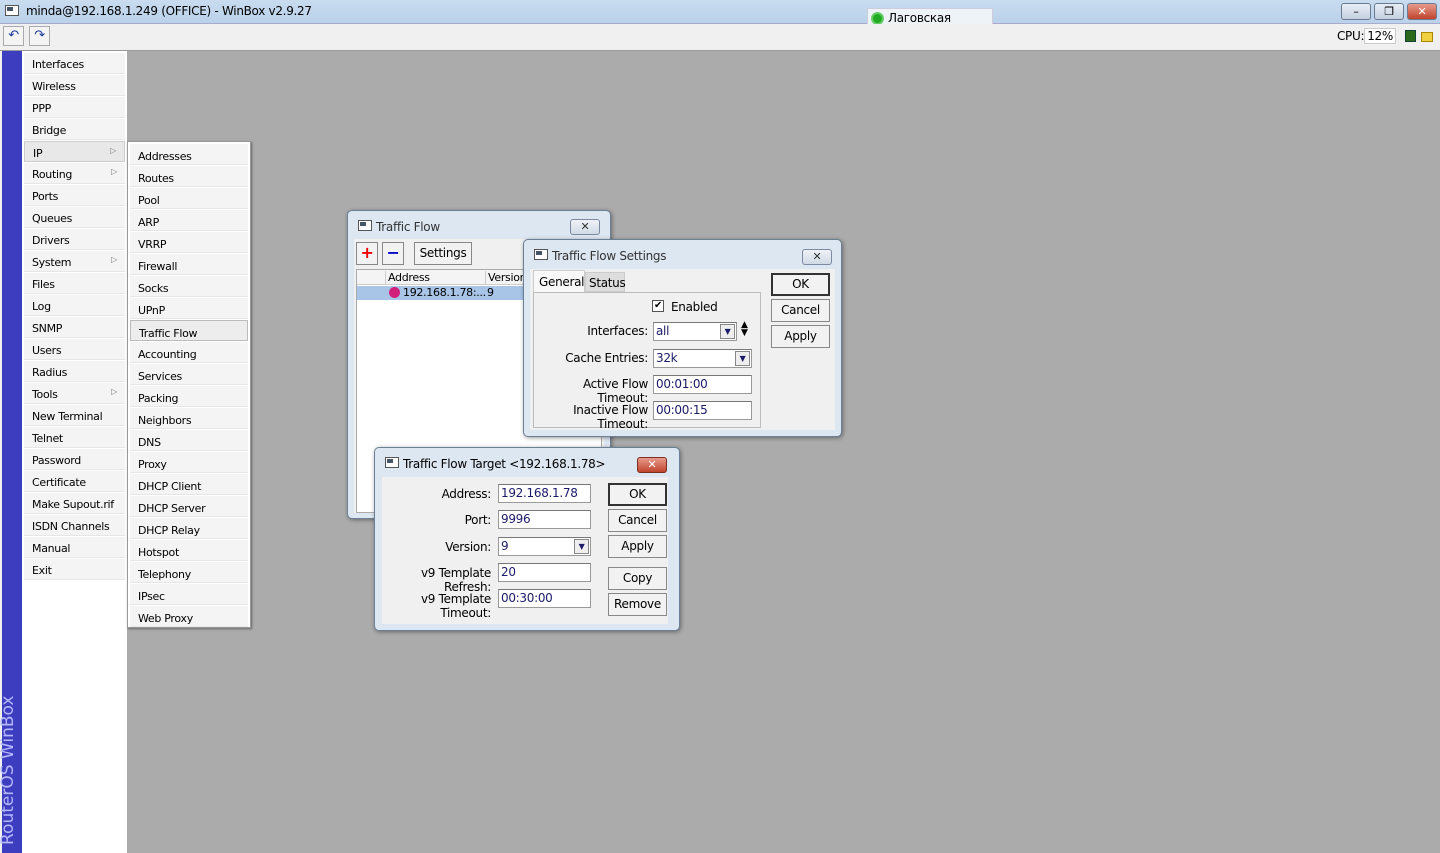 Image resolution: width=1440 pixels, height=853 pixels. What do you see at coordinates (189, 572) in the screenshot?
I see `submenu-item-telephony: Telephony` at bounding box center [189, 572].